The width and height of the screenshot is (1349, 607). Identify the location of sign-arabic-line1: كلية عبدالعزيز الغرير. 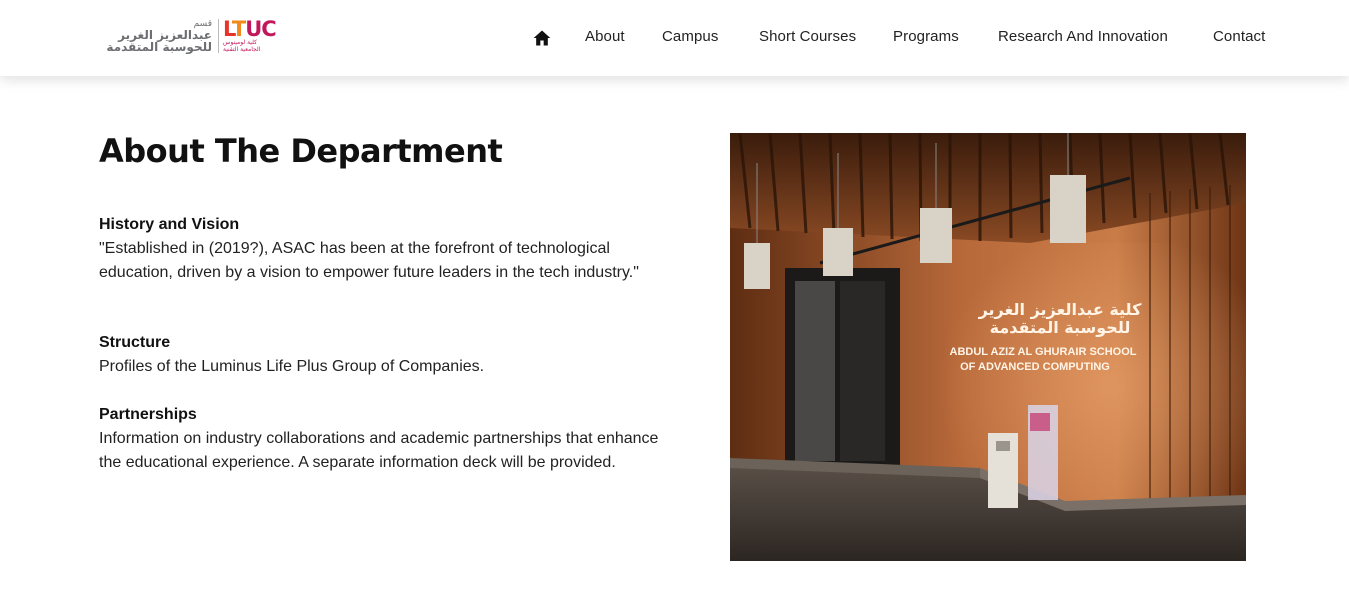
(1060, 309).